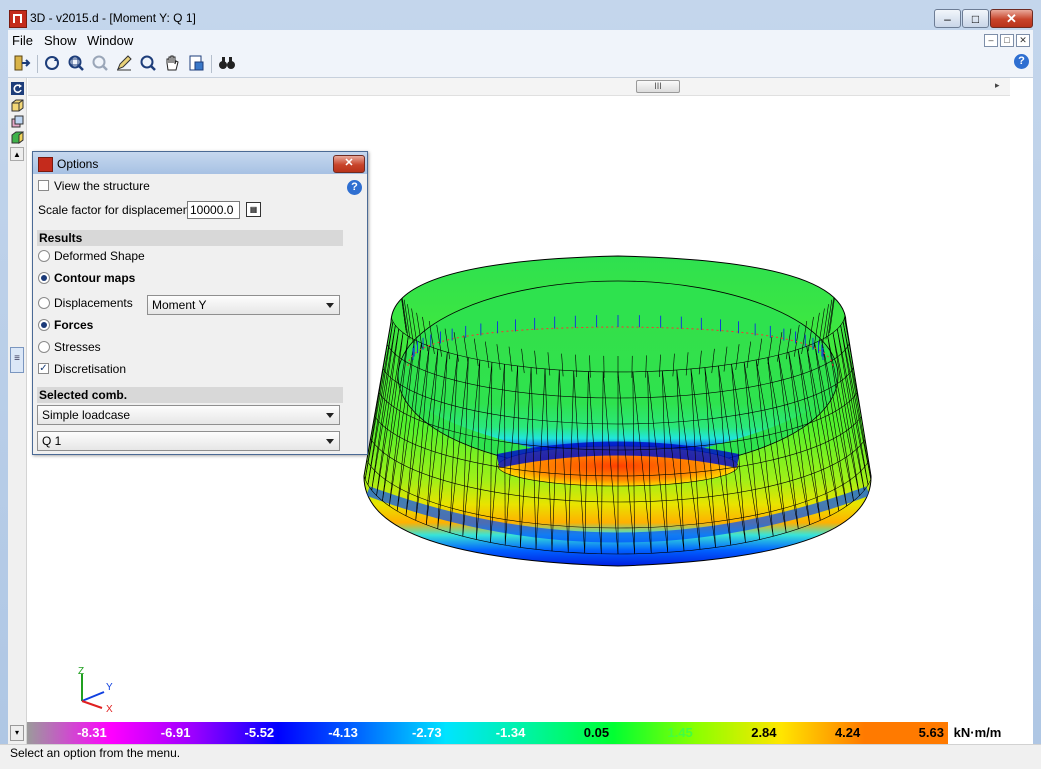 This screenshot has width=1041, height=769. I want to click on pan-hand-icon, so click(172, 63).